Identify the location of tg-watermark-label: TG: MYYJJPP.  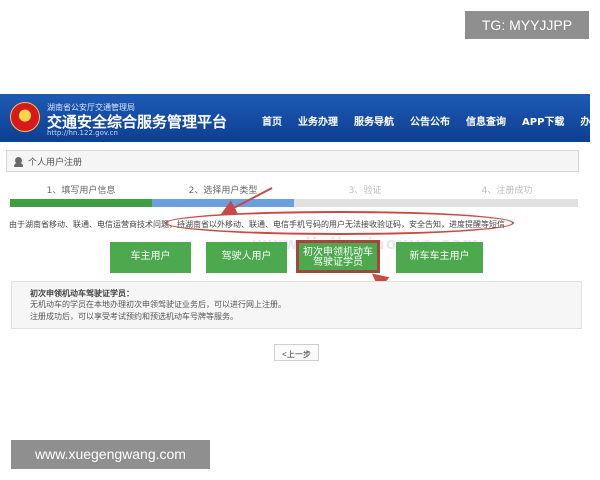
(527, 25).